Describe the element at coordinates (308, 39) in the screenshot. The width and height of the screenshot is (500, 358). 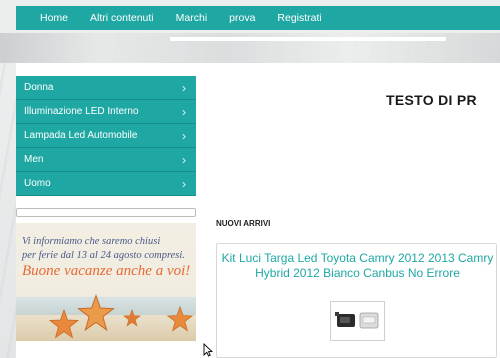
I see `header-strip` at that location.